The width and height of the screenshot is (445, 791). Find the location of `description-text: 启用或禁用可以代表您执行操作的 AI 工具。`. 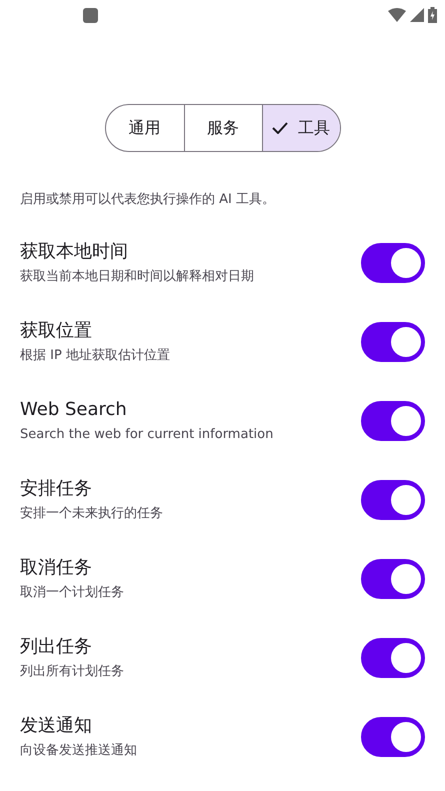

description-text: 启用或禁用可以代表您执行操作的 AI 工具。 is located at coordinates (148, 199).